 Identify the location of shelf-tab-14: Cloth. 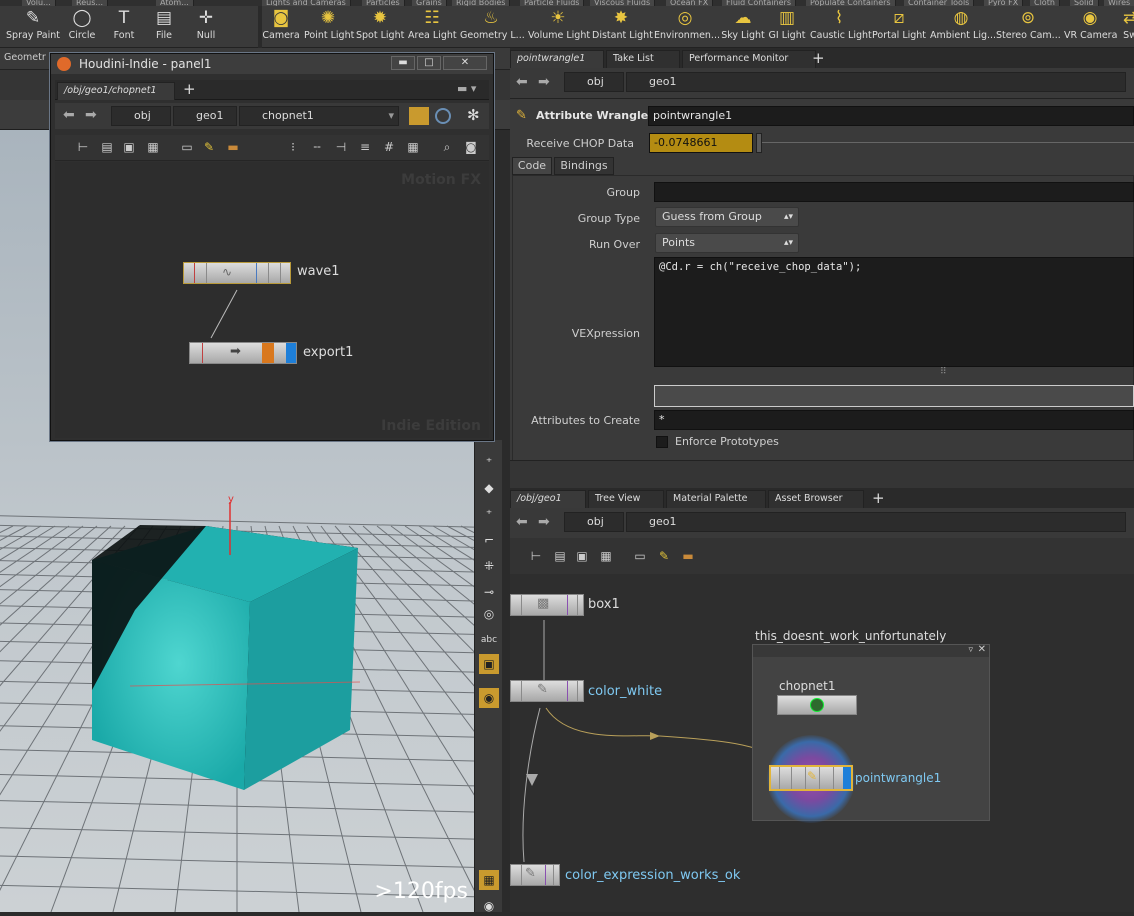
(1045, 3).